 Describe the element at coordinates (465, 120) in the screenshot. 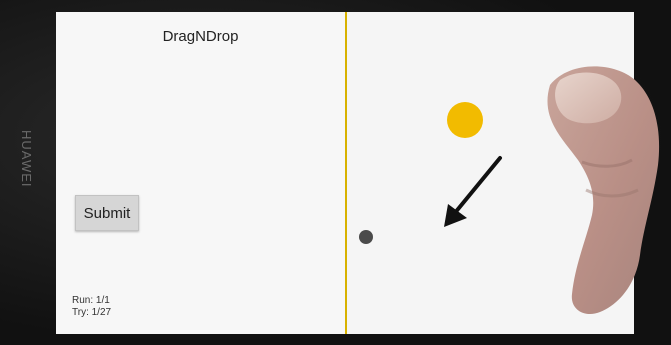

I see `draggable-circle` at that location.